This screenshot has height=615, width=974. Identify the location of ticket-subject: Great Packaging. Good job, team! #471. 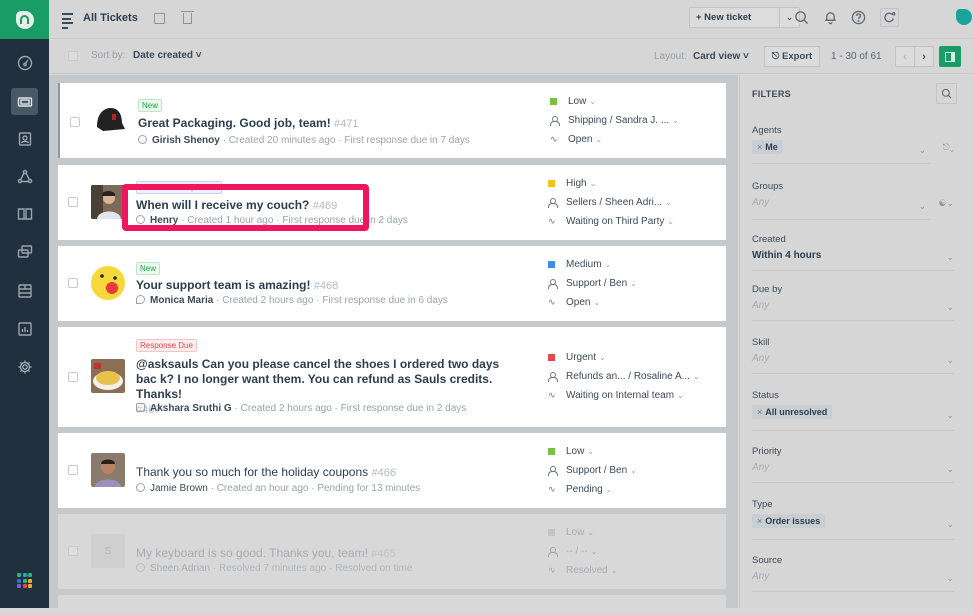
(328, 124).